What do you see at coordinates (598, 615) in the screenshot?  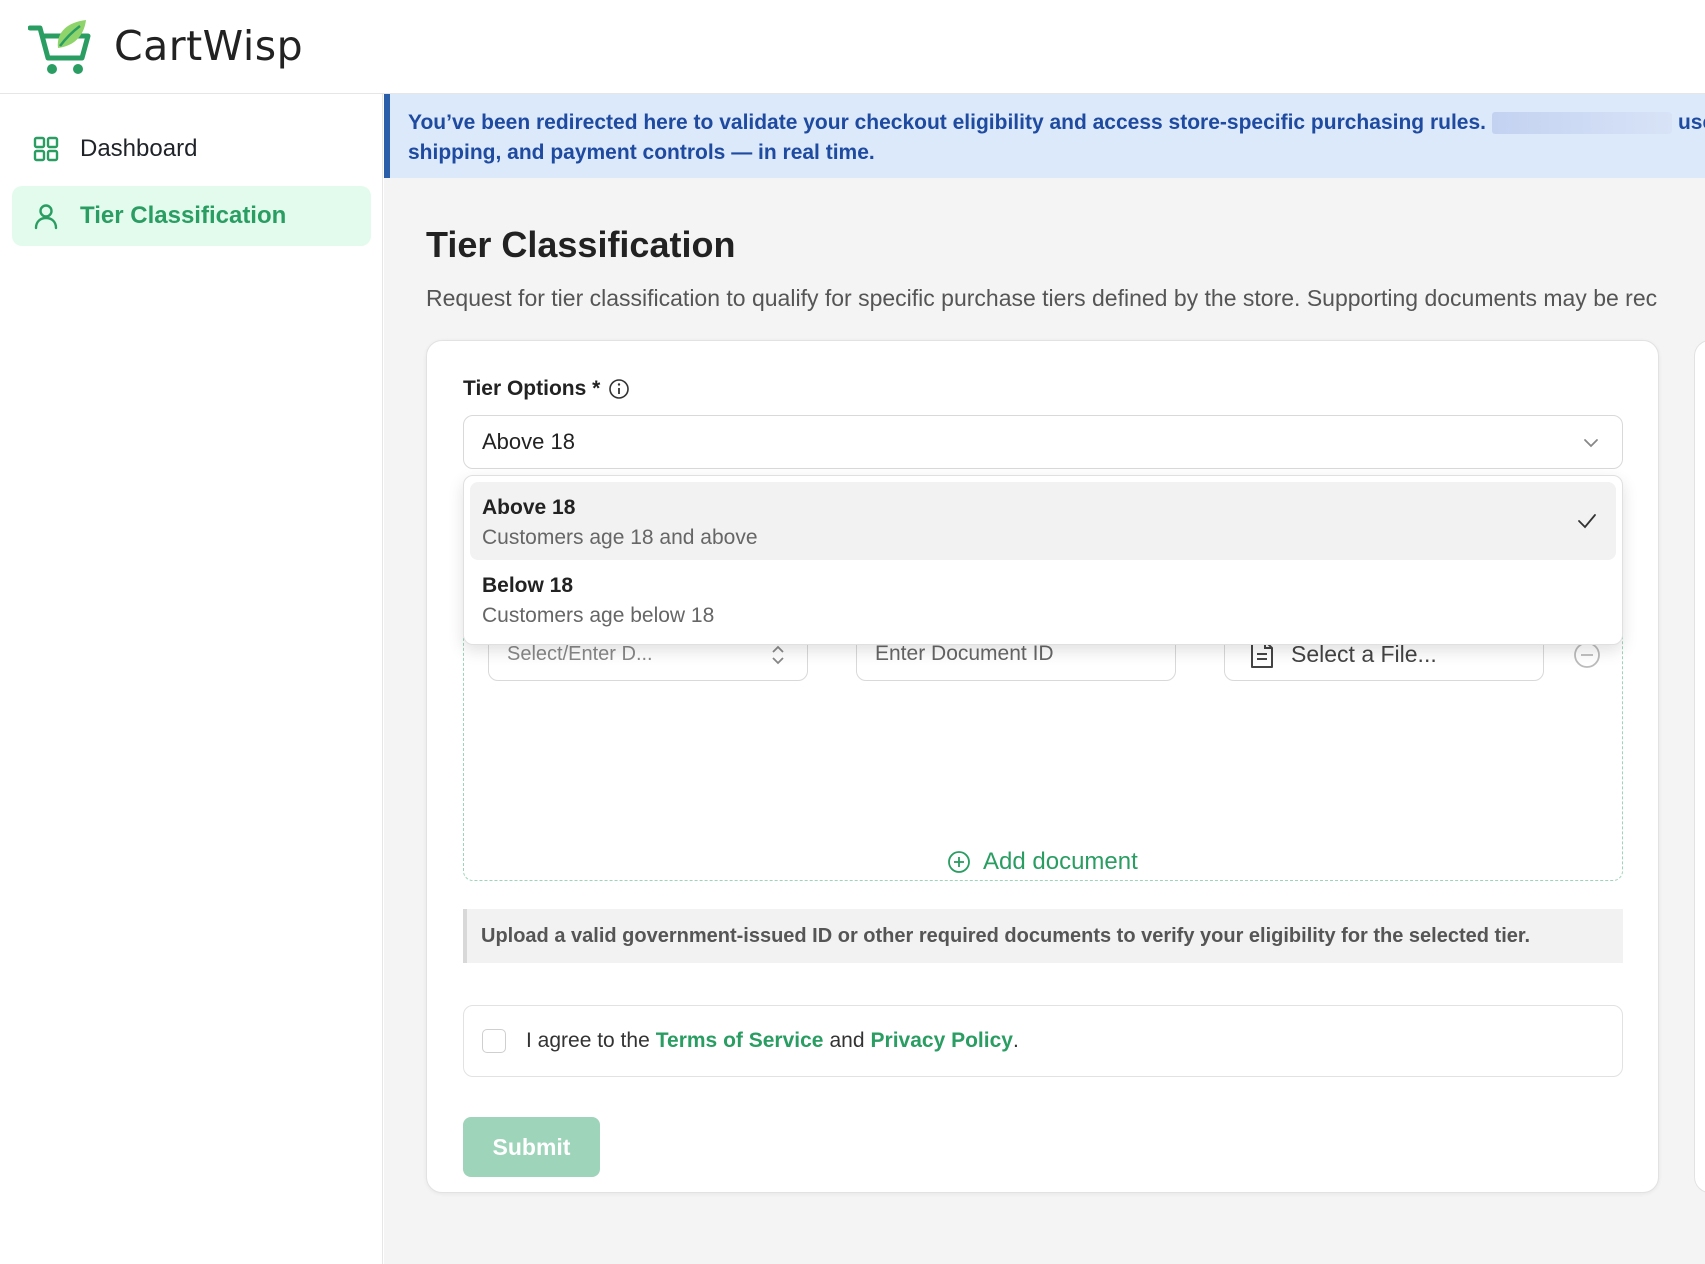 I see `option-subtitle: Customers age below 18` at bounding box center [598, 615].